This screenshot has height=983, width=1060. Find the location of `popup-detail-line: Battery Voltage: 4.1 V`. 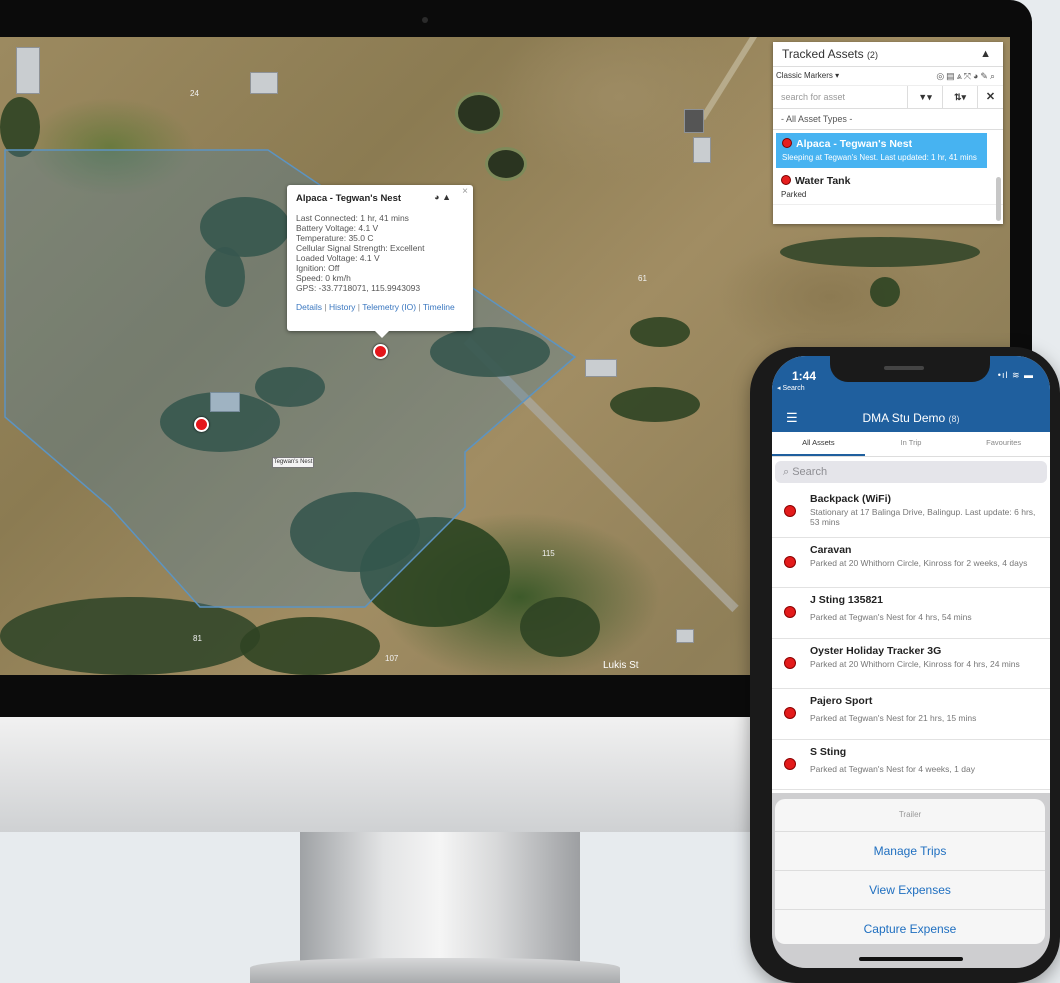

popup-detail-line: Battery Voltage: 4.1 V is located at coordinates (337, 228).